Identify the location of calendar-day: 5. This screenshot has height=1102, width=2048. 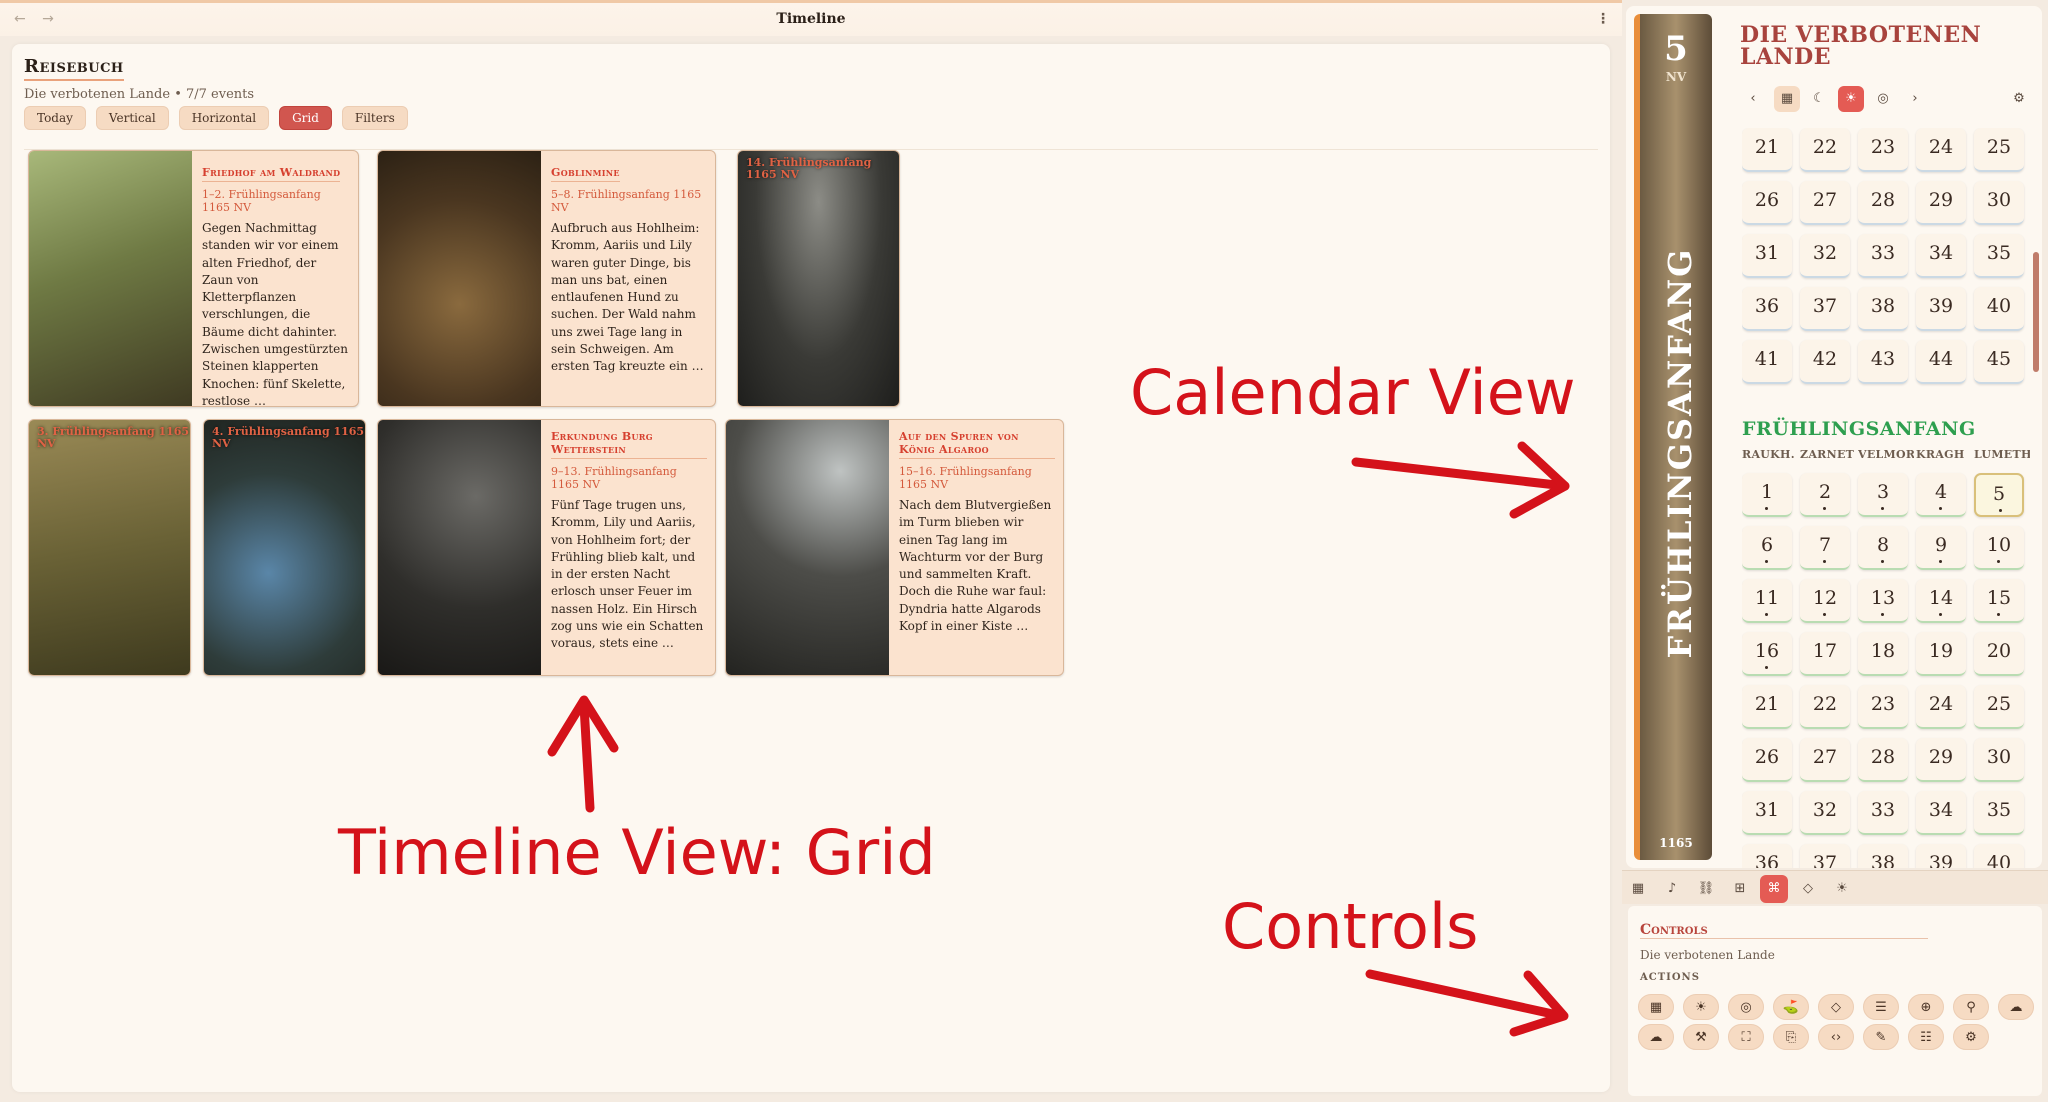
(1999, 495).